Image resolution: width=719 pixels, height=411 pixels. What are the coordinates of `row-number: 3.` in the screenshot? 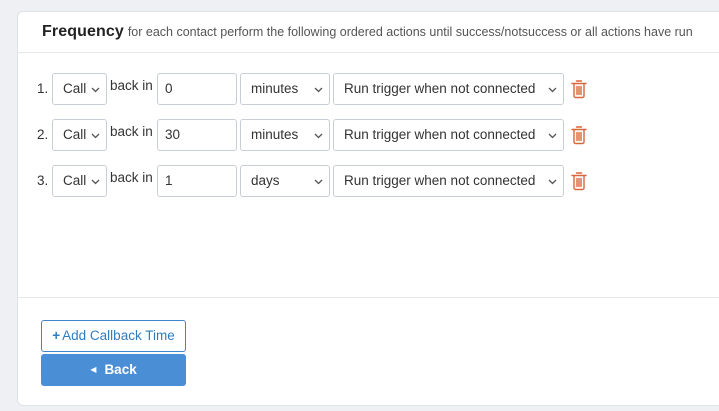 It's located at (43, 180).